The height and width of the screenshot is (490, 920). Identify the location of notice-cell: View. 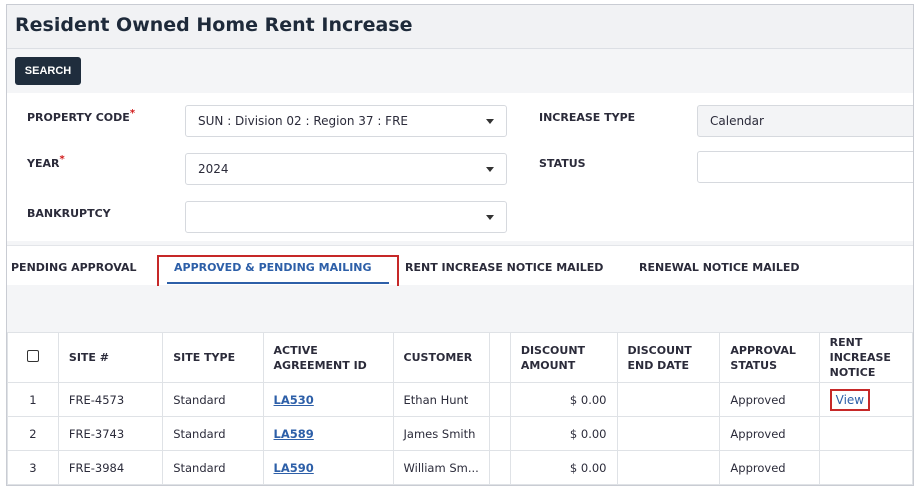
(865, 399).